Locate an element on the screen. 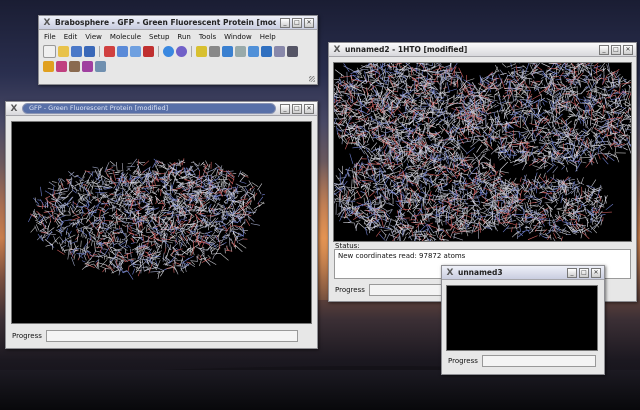  unnamed2-progress-row: Progress is located at coordinates (393, 290).